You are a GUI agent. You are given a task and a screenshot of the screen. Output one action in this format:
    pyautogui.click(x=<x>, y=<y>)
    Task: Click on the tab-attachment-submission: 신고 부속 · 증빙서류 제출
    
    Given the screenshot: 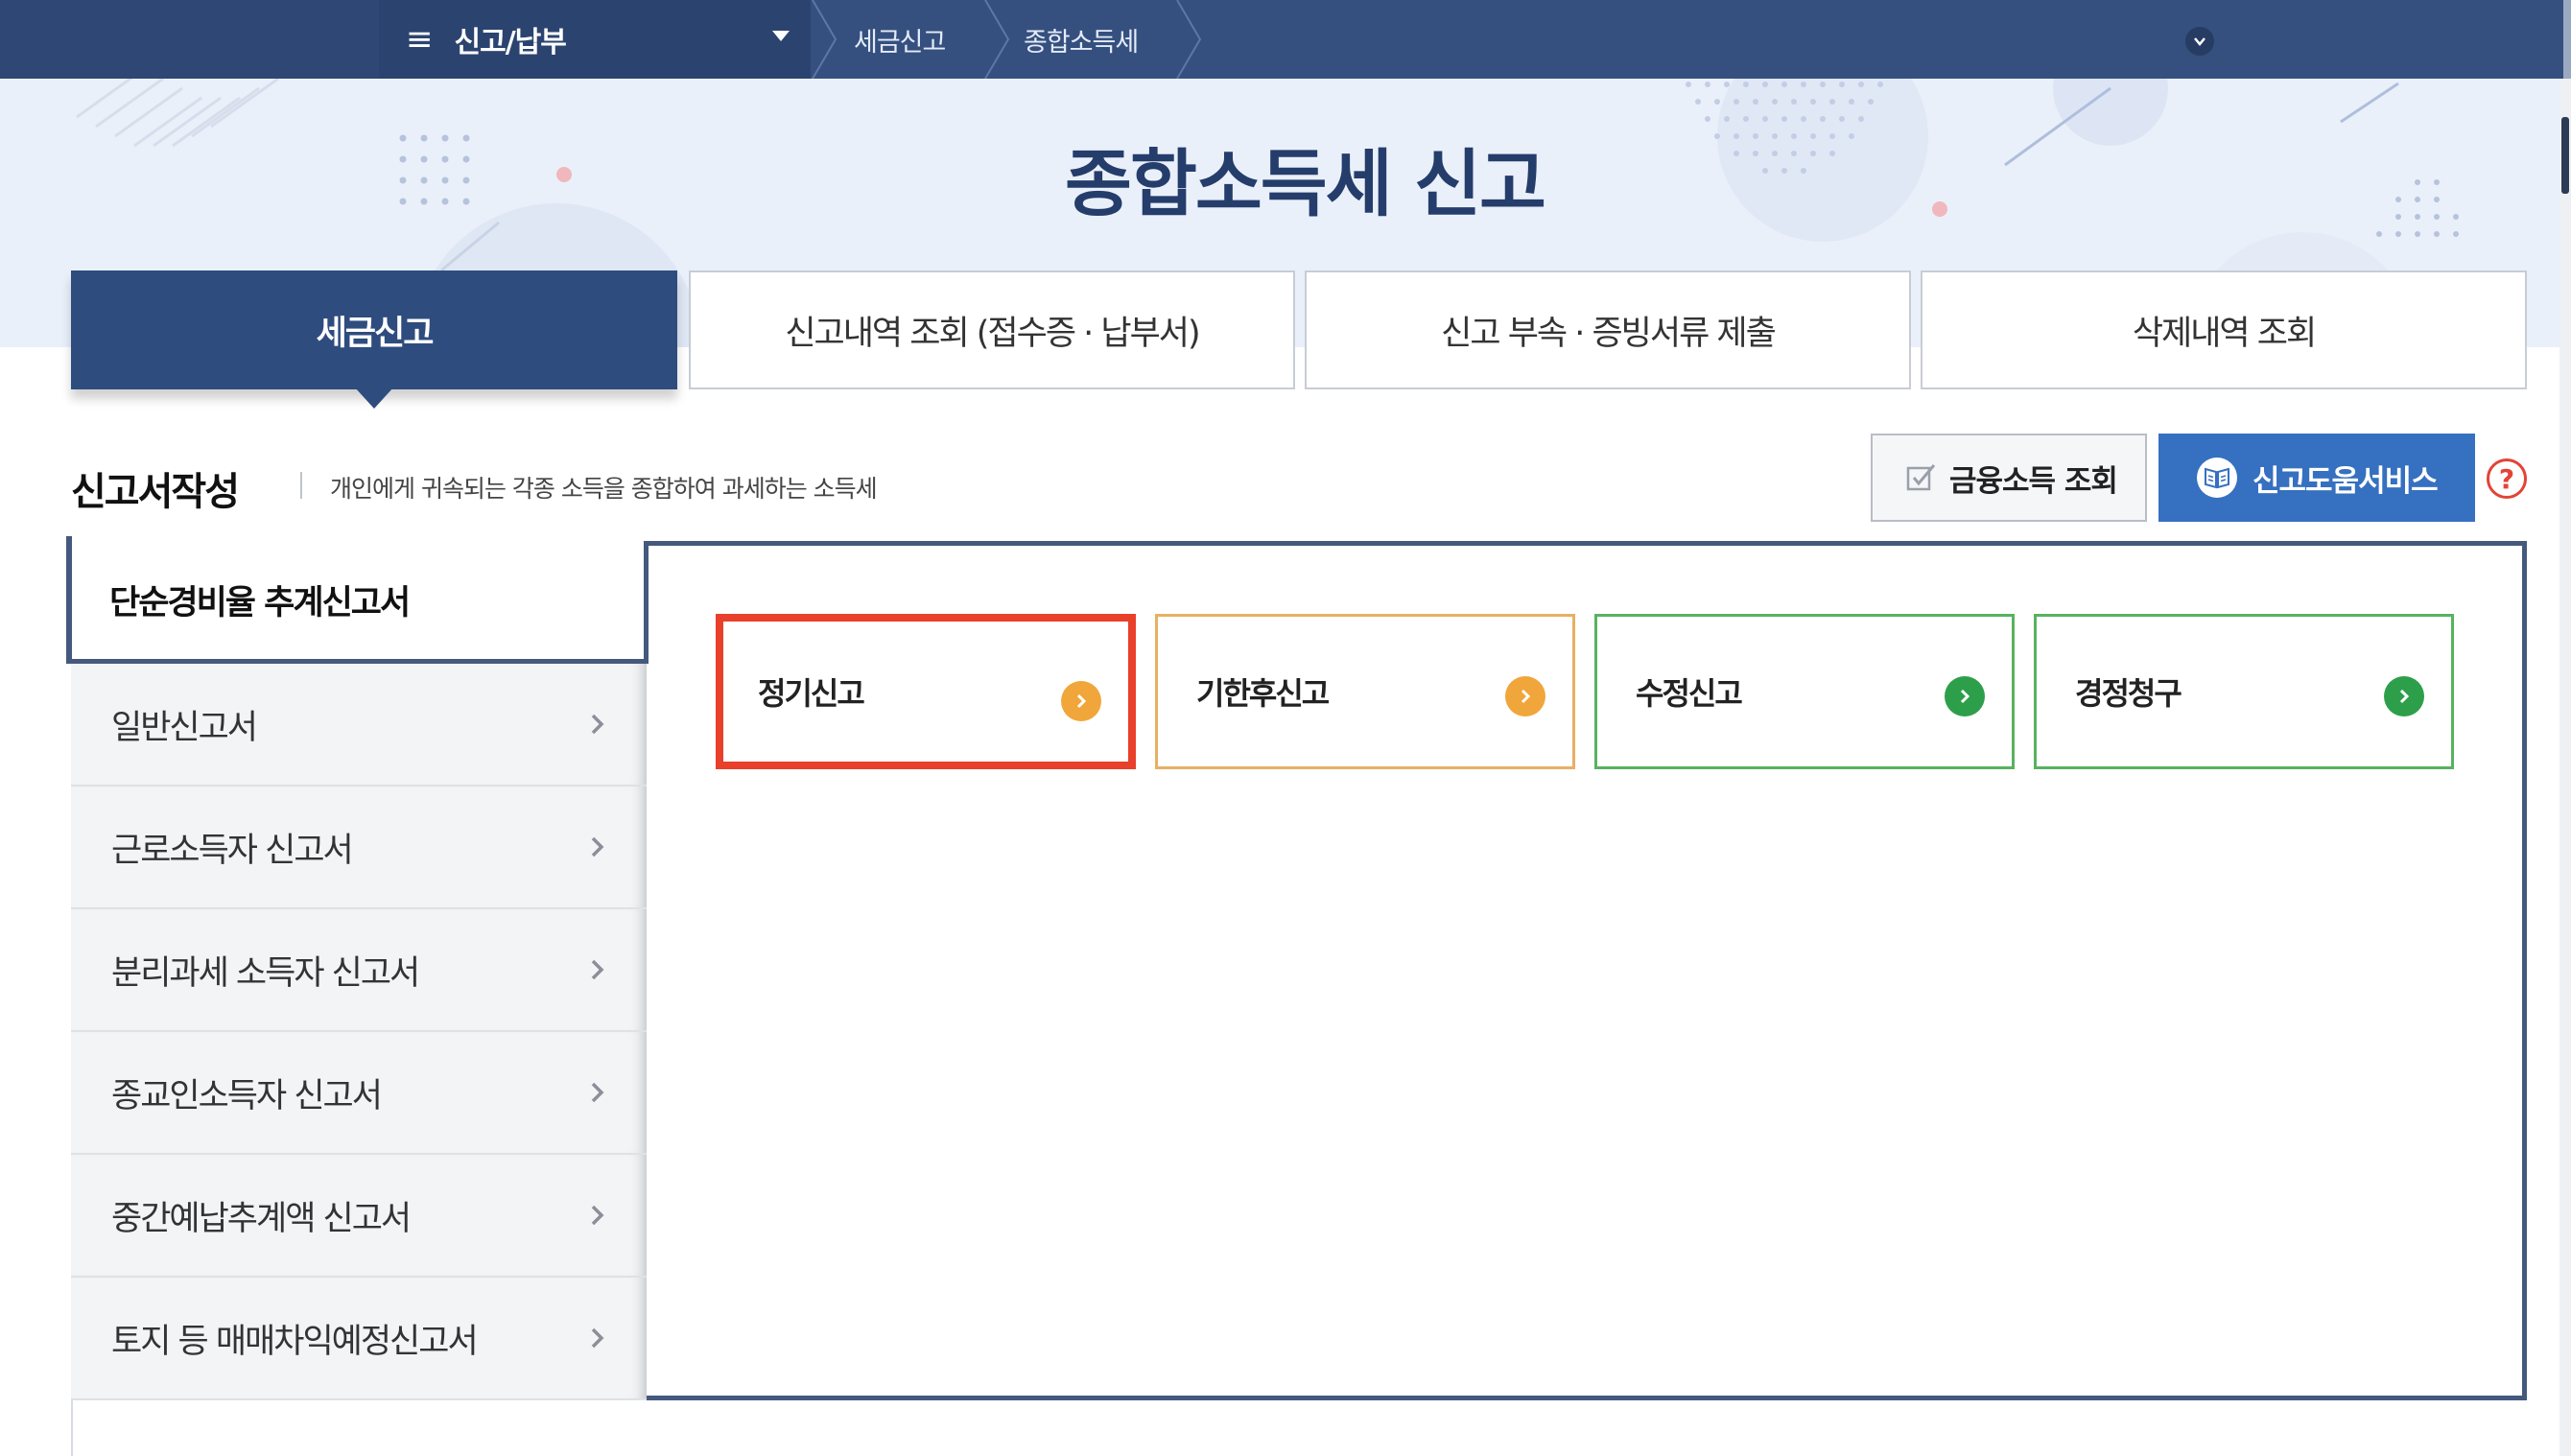 What is the action you would take?
    pyautogui.click(x=1608, y=329)
    